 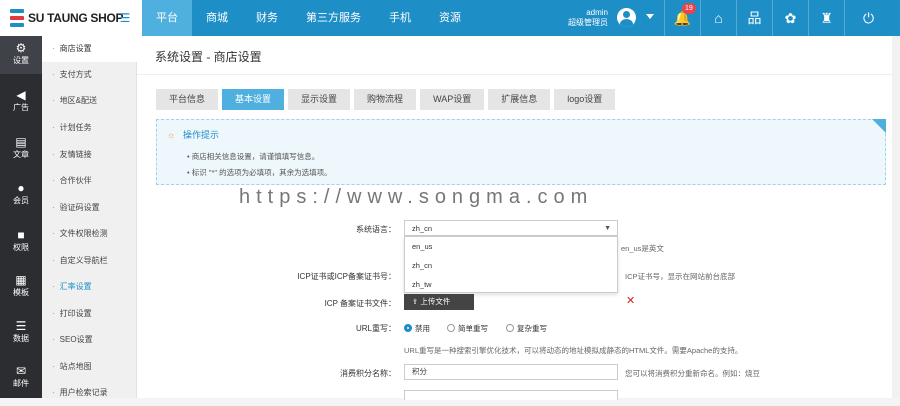 What do you see at coordinates (21, 338) in the screenshot?
I see `sidebar-item-label: 数据` at bounding box center [21, 338].